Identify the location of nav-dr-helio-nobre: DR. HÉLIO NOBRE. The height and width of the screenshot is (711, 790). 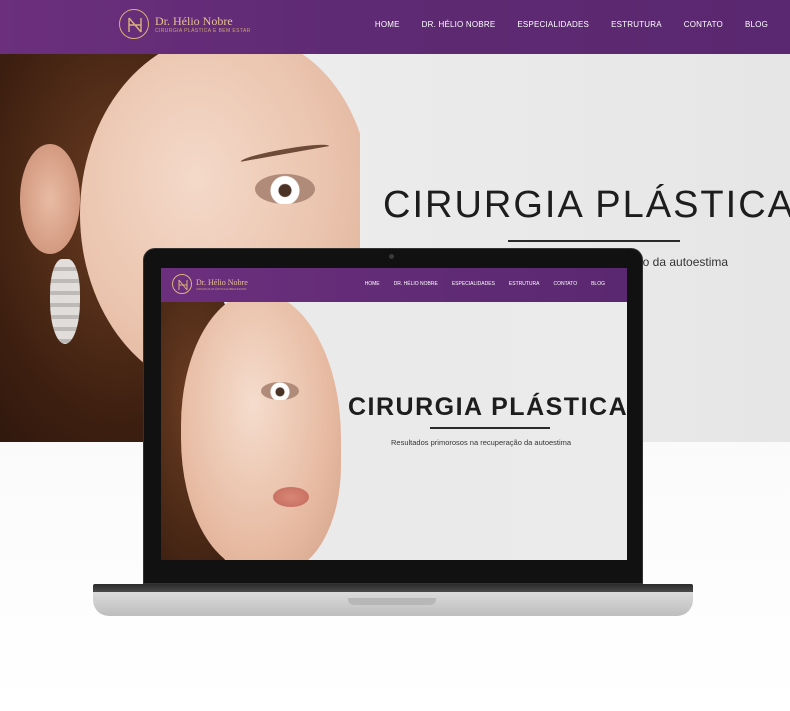
(459, 24).